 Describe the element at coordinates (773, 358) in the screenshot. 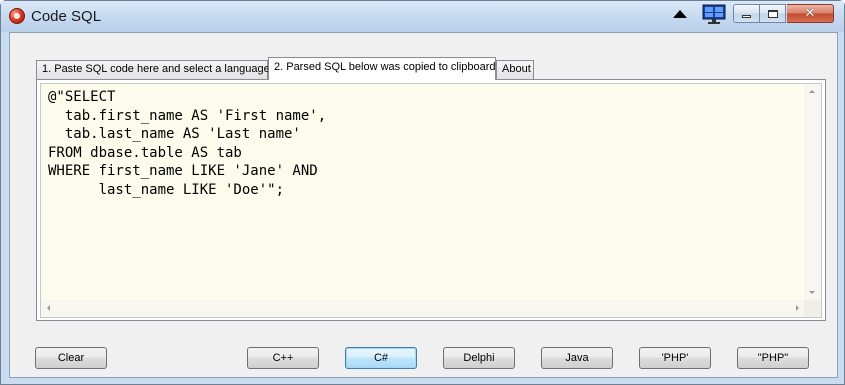

I see `php-double-quote-button: "PHP"` at that location.